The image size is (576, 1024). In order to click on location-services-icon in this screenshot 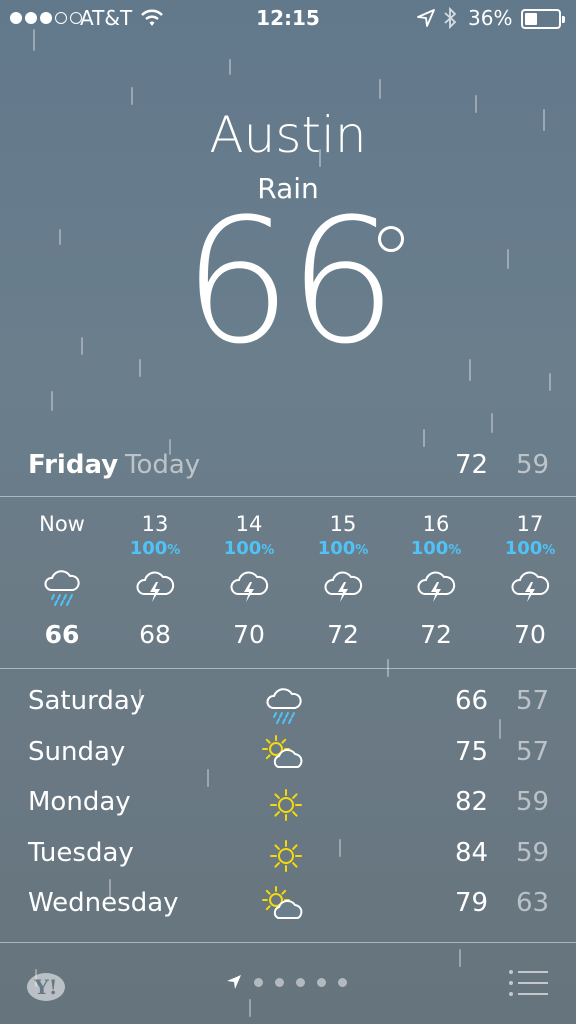, I will do `click(426, 20)`.